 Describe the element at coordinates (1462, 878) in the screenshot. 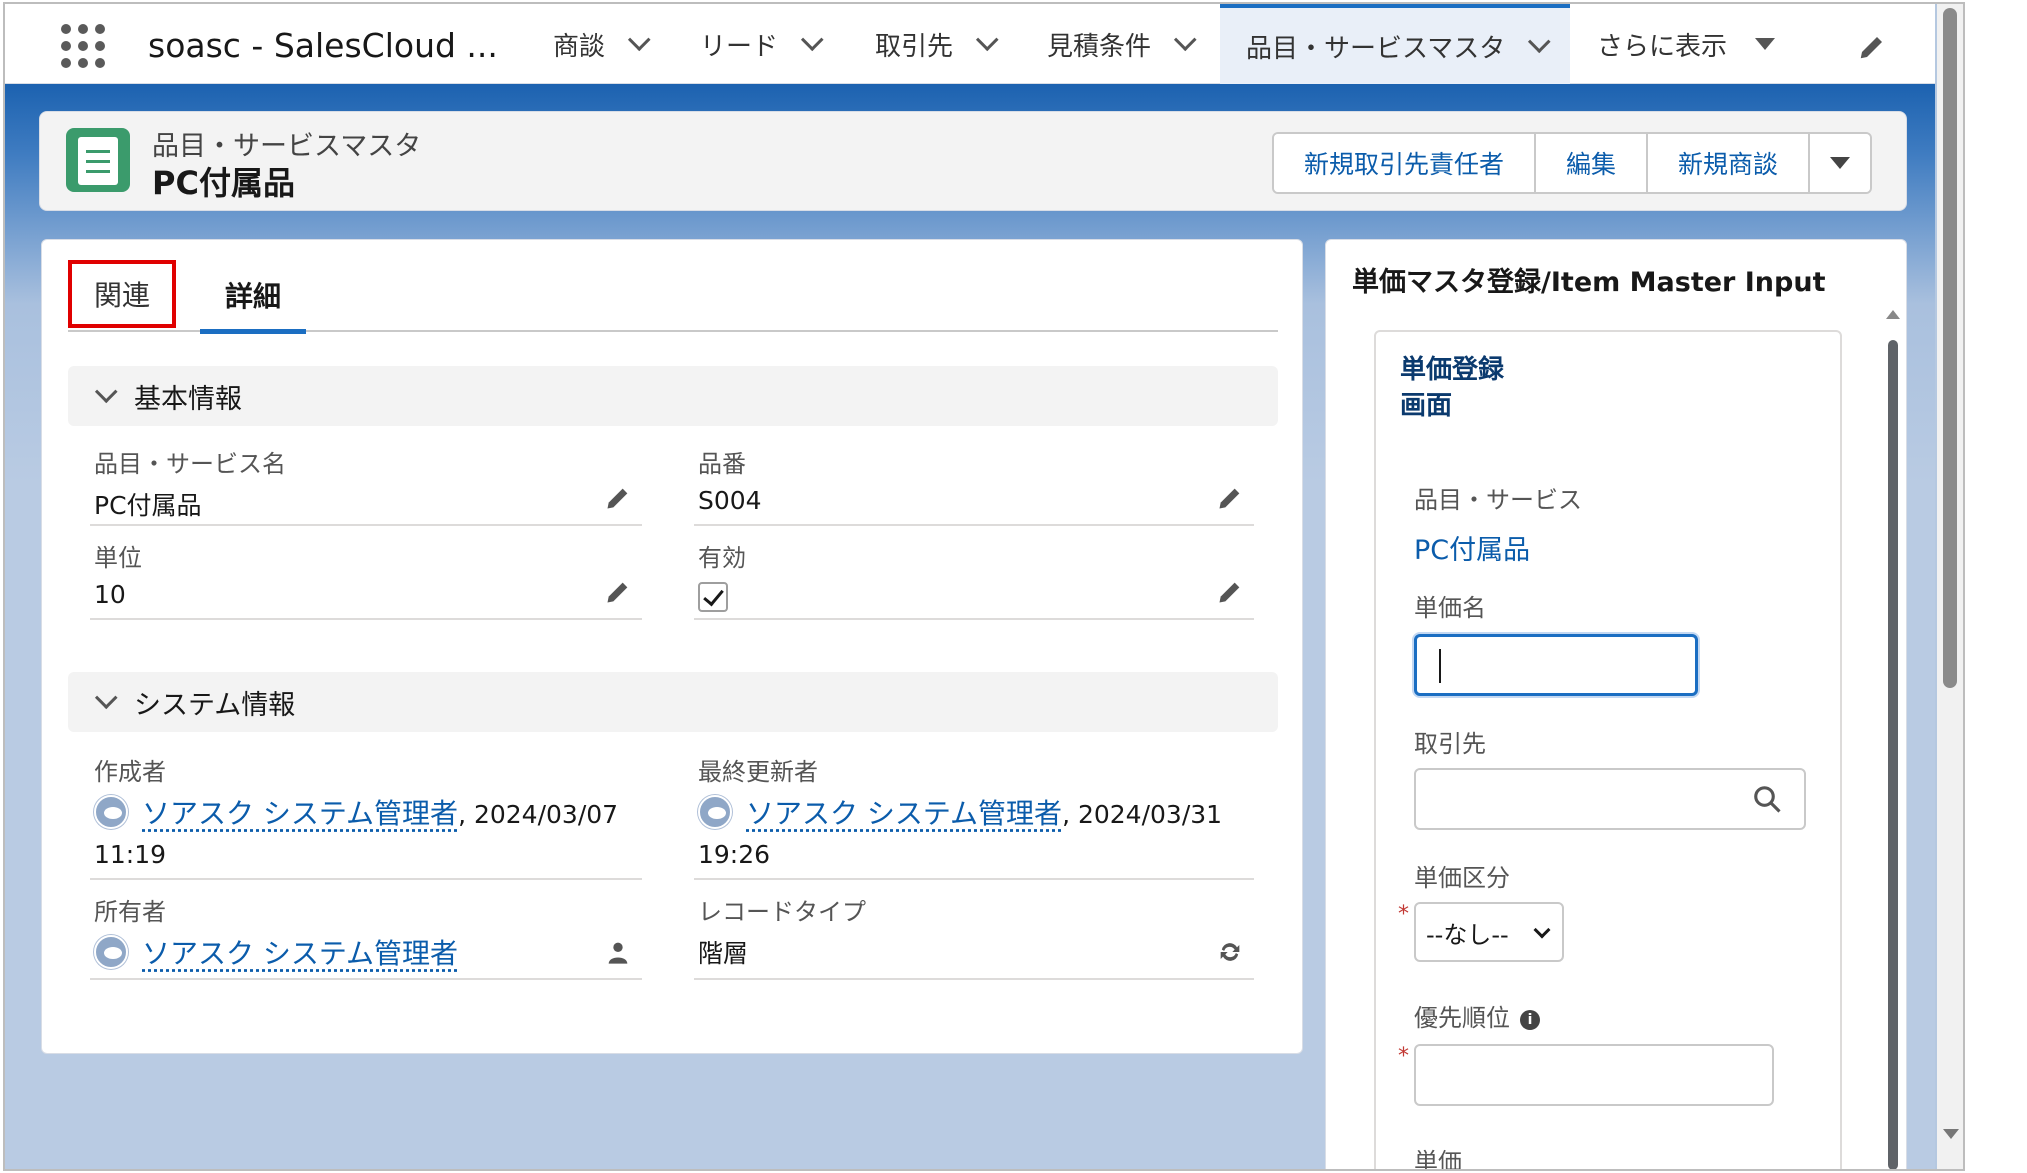

I see `price-type-label: 単価区分` at that location.